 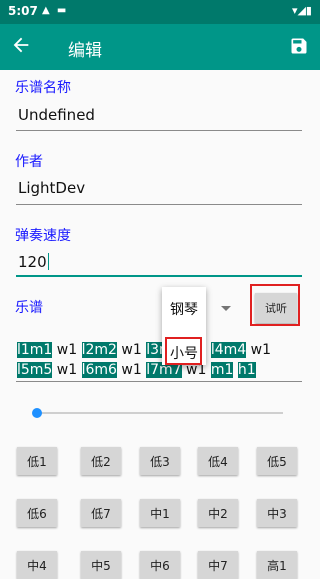 I want to click on score-underline, so click(x=159, y=381).